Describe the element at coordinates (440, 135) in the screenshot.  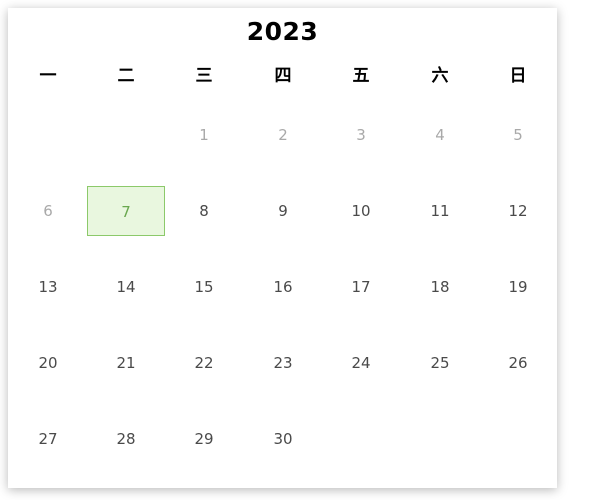
I see `day-cell: 4` at that location.